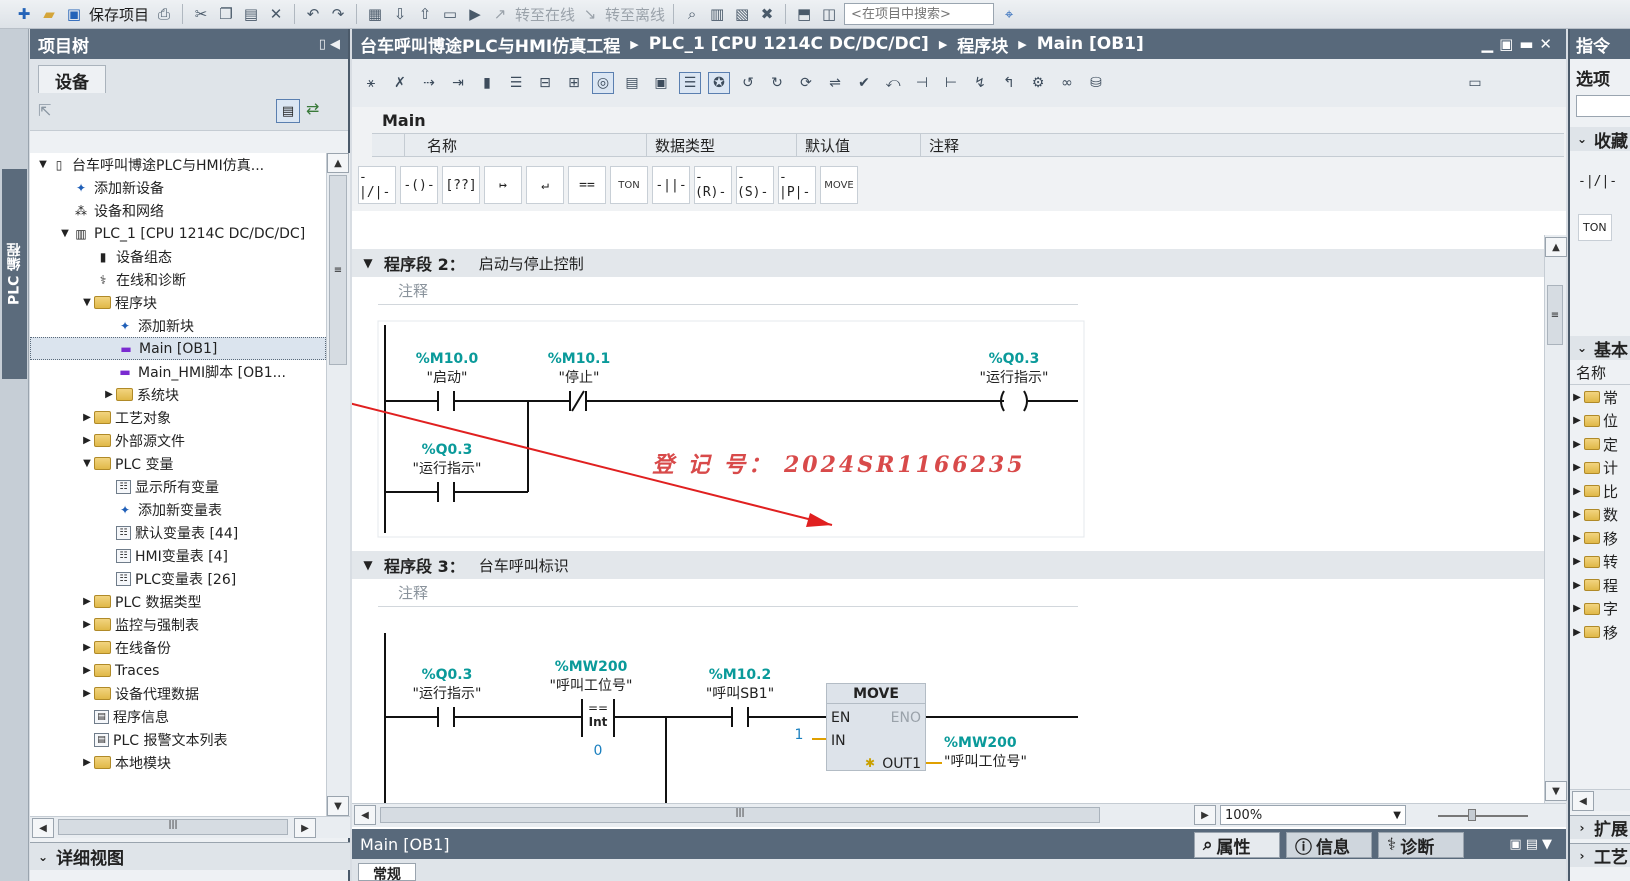 This screenshot has width=1630, height=881. What do you see at coordinates (864, 83) in the screenshot?
I see `consistency-icon: ✔` at bounding box center [864, 83].